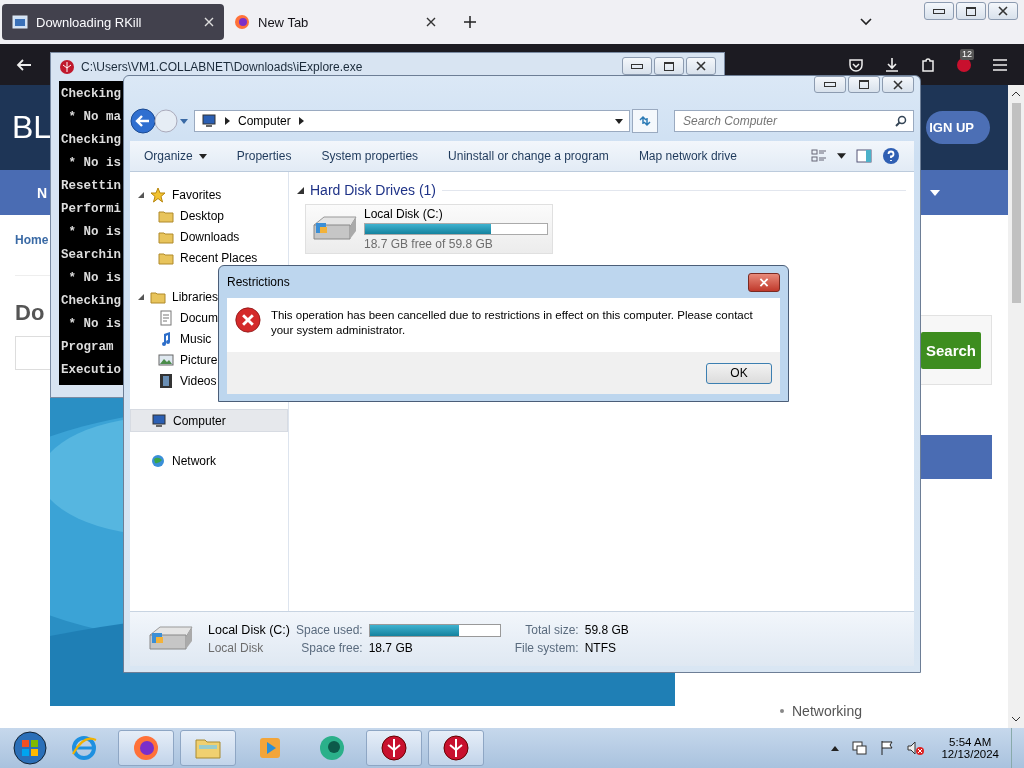  I want to click on refresh-icon, so click(645, 121).